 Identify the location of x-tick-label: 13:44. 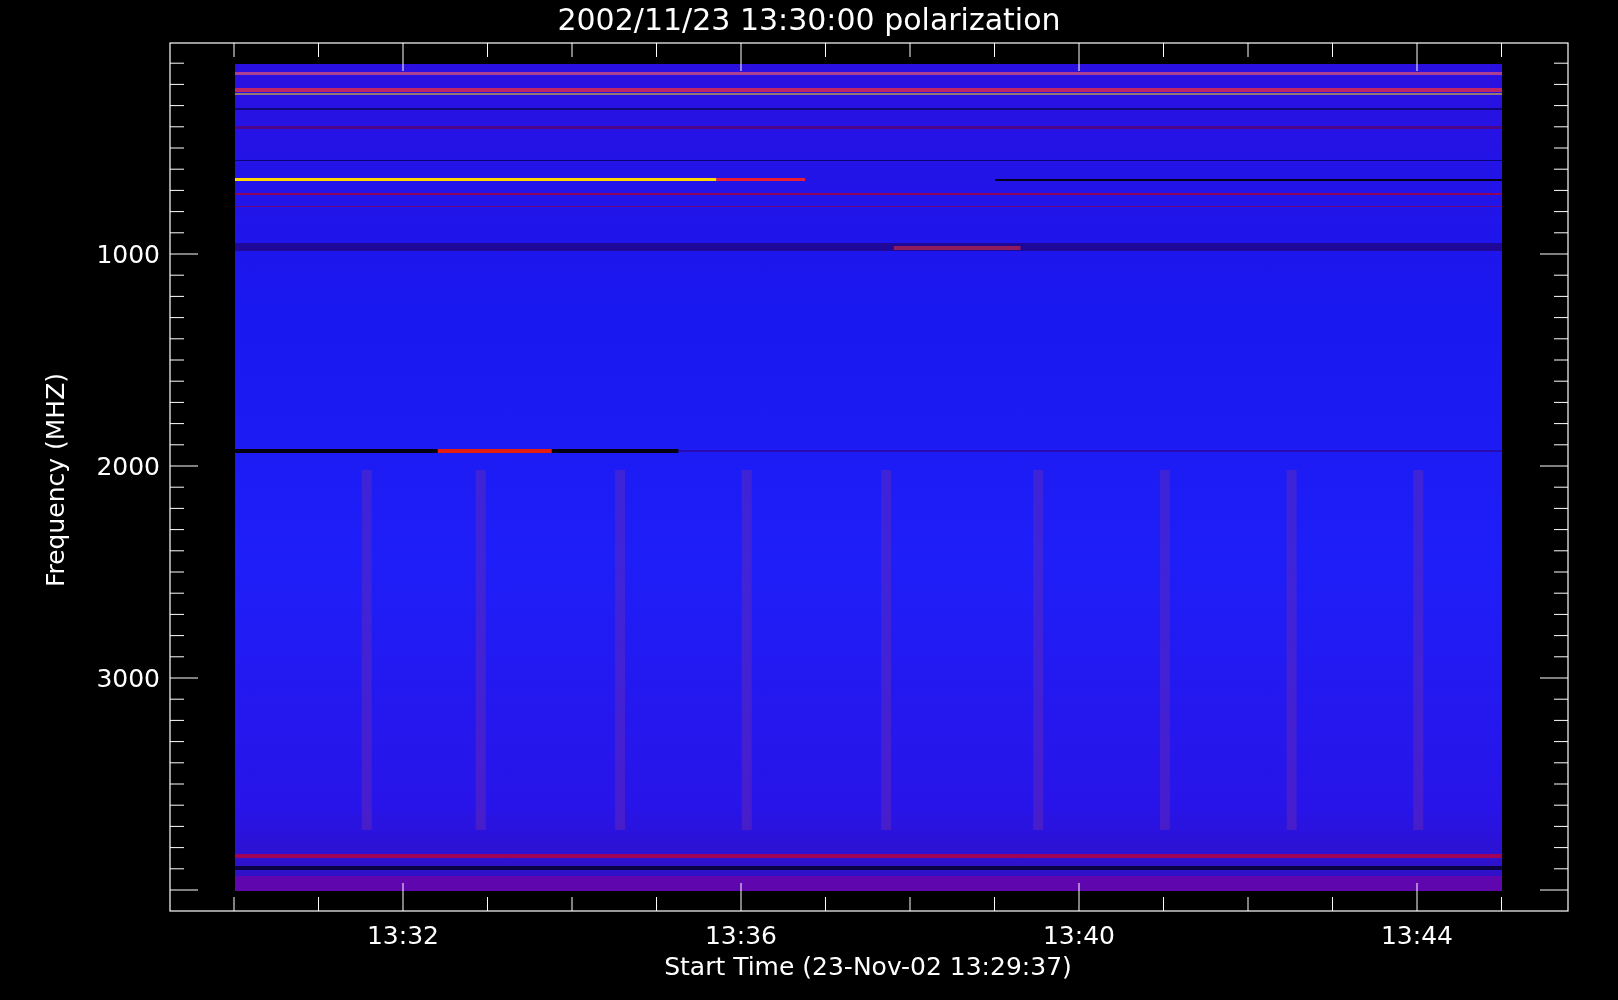
(1417, 935).